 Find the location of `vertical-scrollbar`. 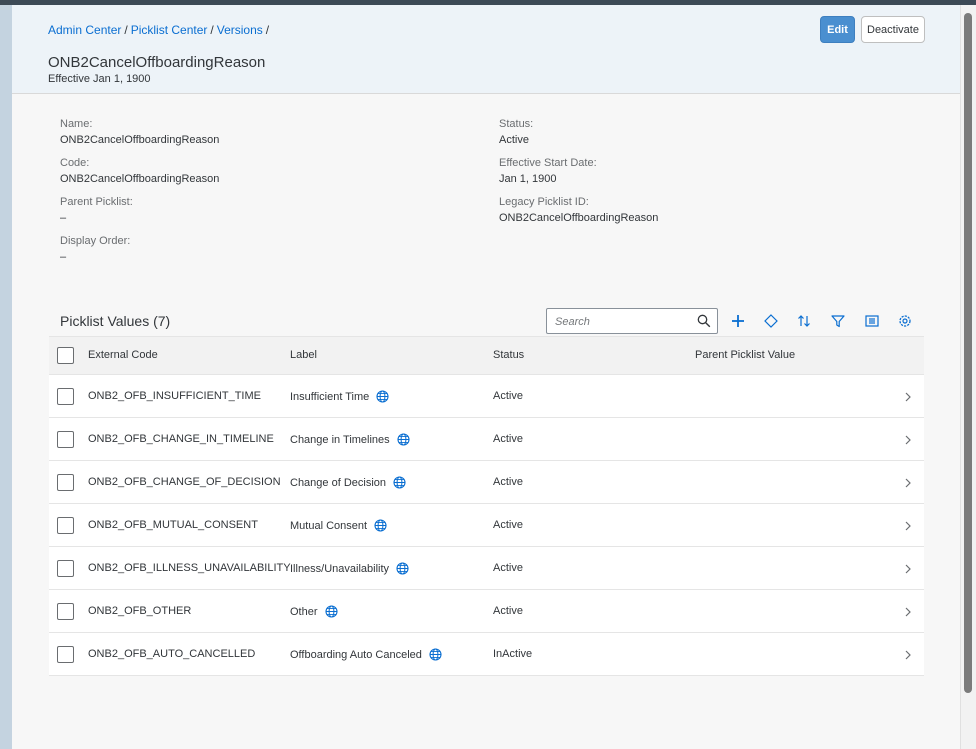

vertical-scrollbar is located at coordinates (968, 377).